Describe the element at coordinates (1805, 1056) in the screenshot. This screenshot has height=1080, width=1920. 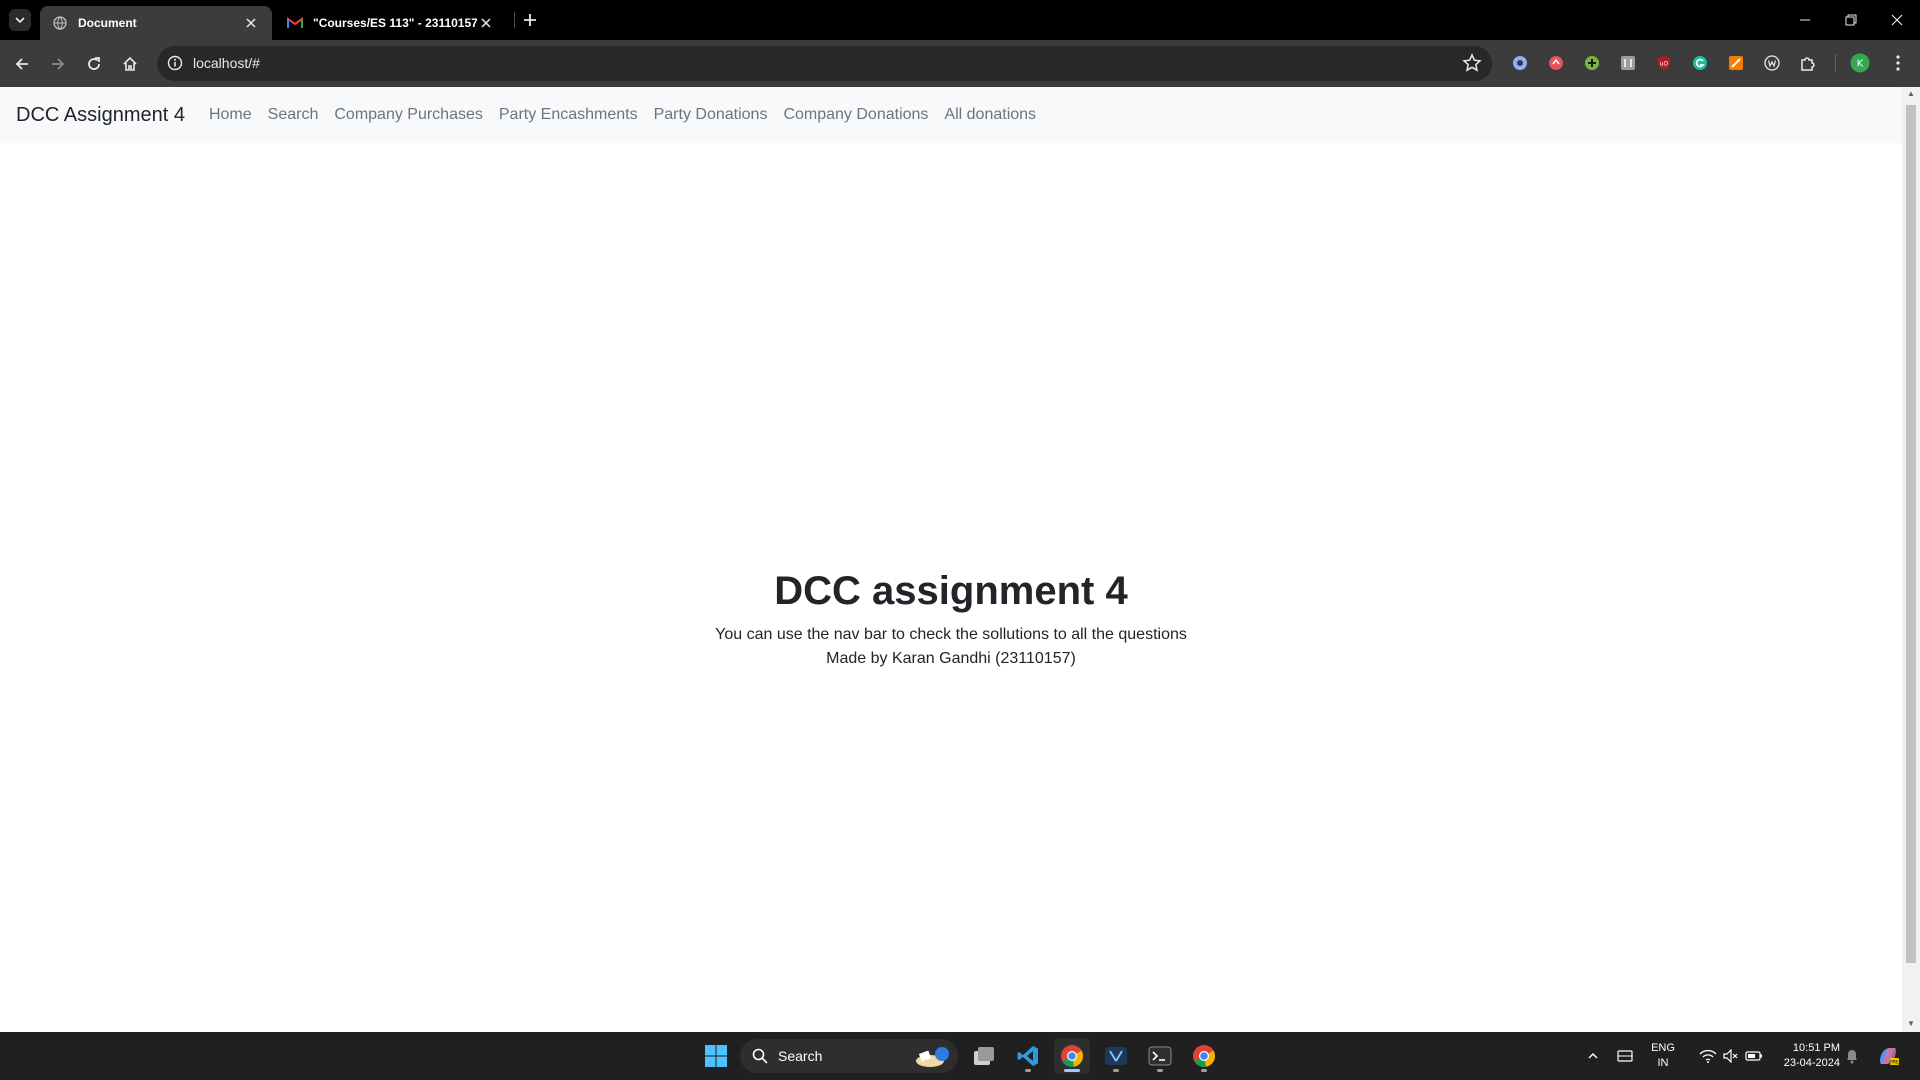
I see `clock: 10:51 PM 23-04-2024` at that location.